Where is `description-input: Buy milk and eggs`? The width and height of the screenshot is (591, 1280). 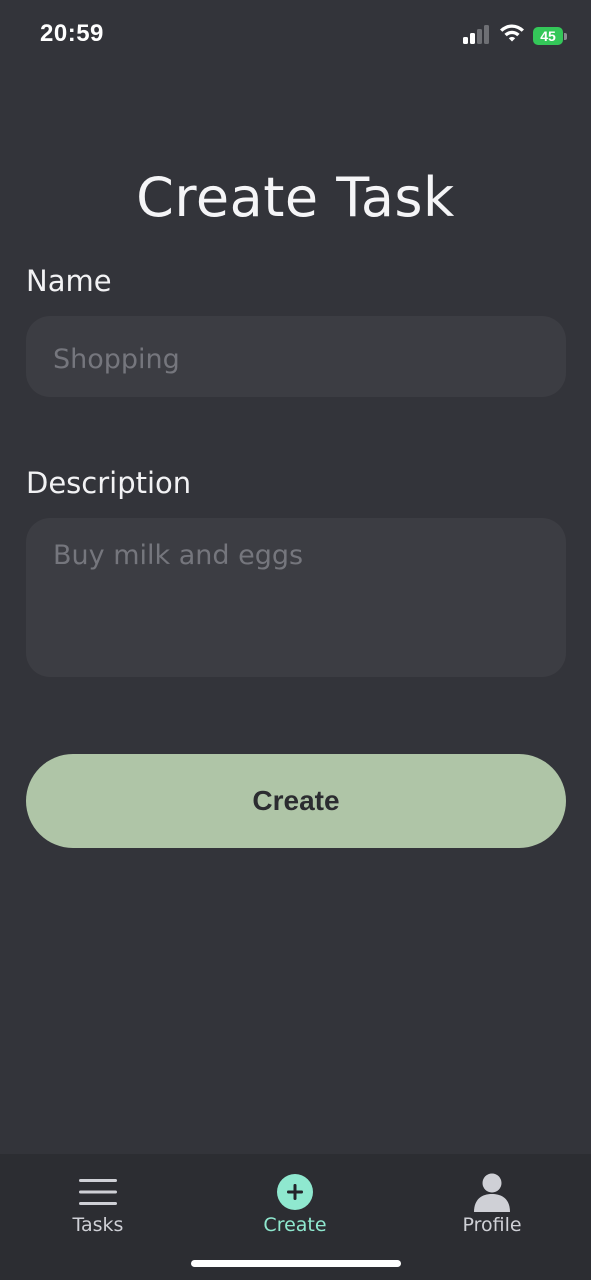 description-input: Buy milk and eggs is located at coordinates (296, 597).